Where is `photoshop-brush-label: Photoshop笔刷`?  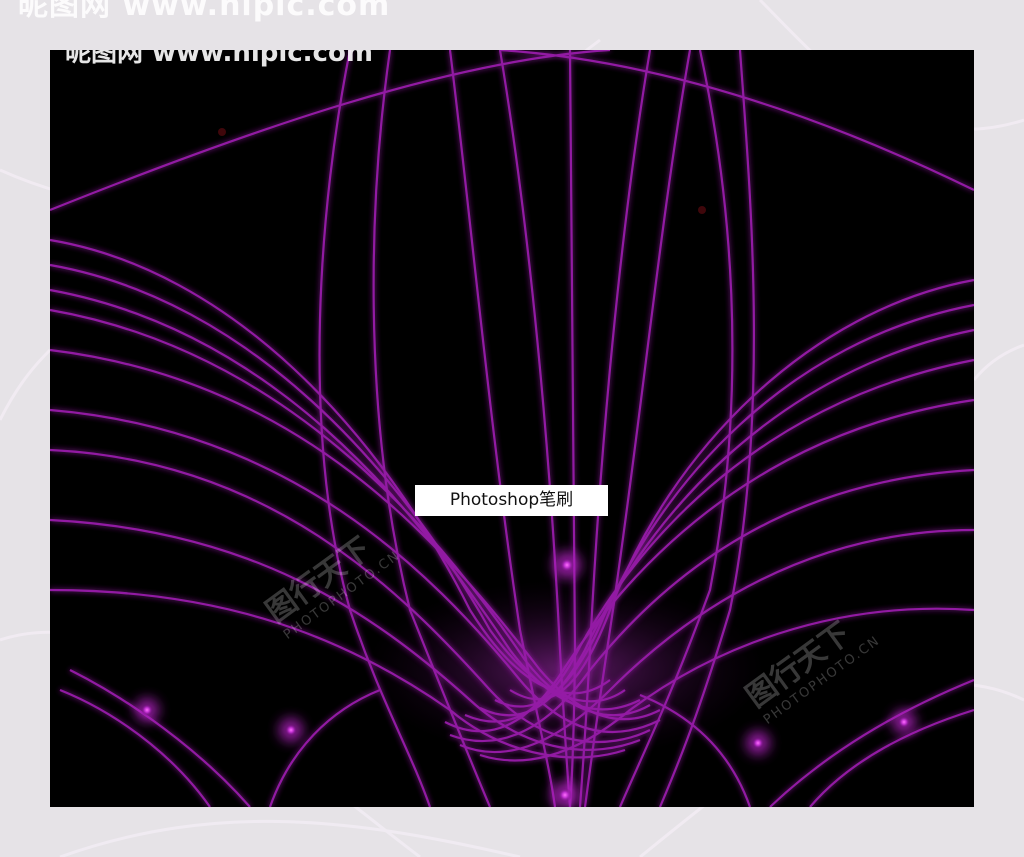 photoshop-brush-label: Photoshop笔刷 is located at coordinates (511, 500).